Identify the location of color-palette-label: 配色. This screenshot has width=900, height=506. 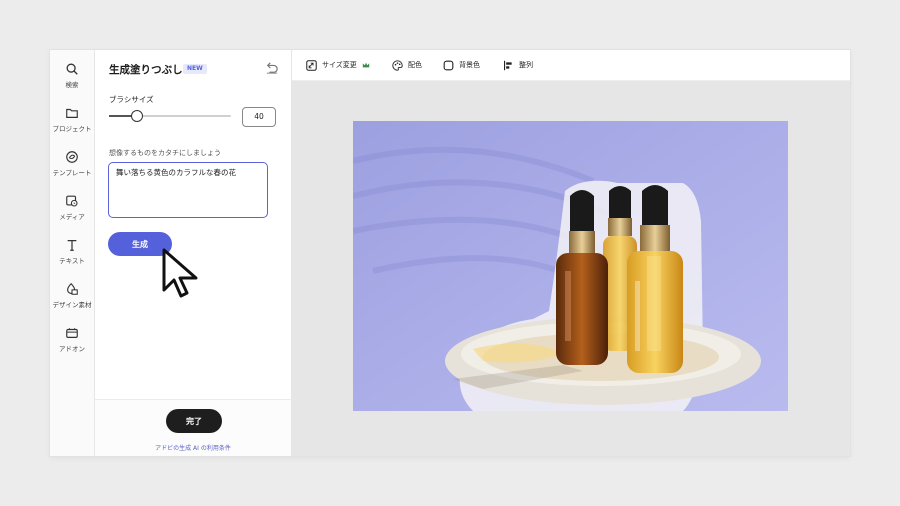
(415, 65).